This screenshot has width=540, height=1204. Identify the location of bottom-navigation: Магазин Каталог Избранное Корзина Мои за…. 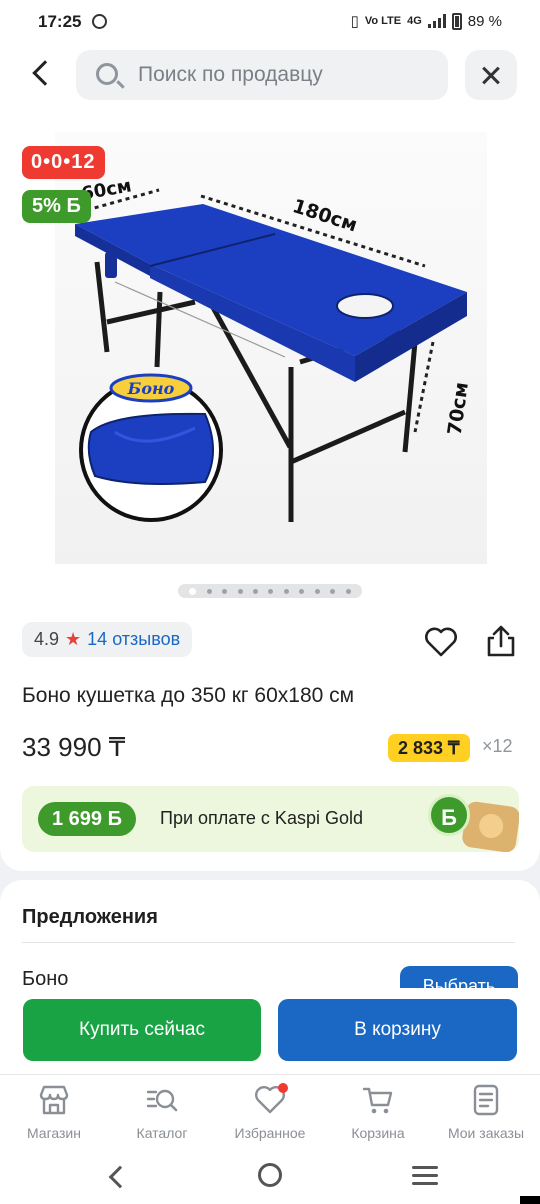
(270, 1114).